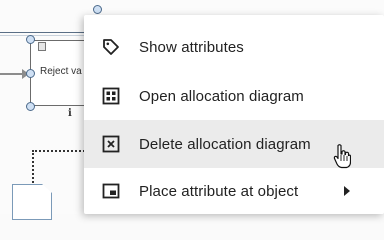  I want to click on x-square-icon, so click(111, 144).